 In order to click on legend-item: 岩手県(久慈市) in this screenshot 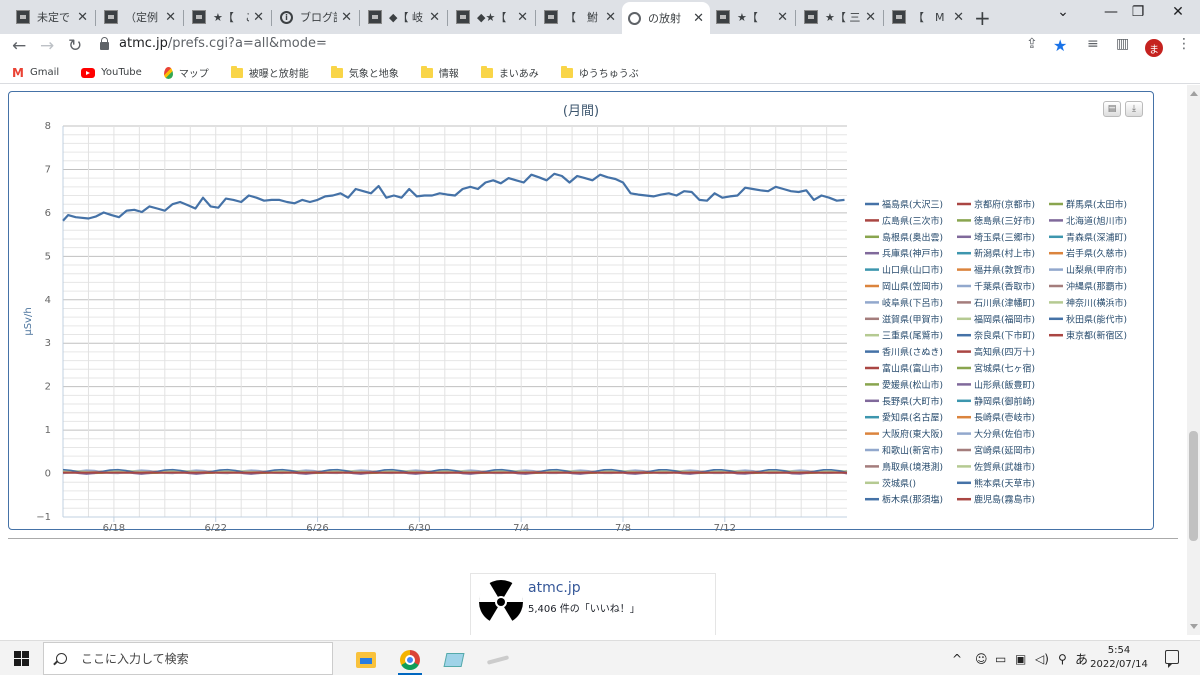, I will do `click(1096, 254)`.